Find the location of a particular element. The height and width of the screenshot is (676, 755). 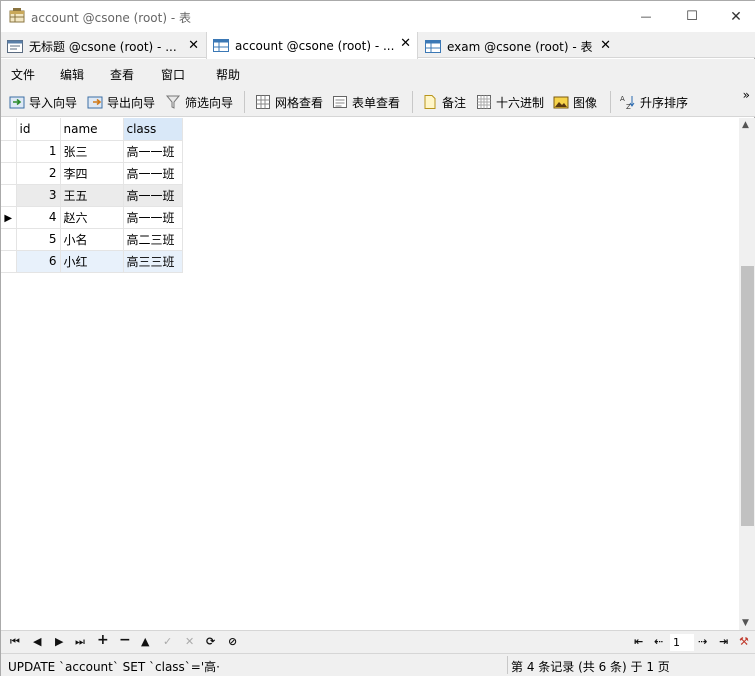

column-header-class: class is located at coordinates (153, 129).